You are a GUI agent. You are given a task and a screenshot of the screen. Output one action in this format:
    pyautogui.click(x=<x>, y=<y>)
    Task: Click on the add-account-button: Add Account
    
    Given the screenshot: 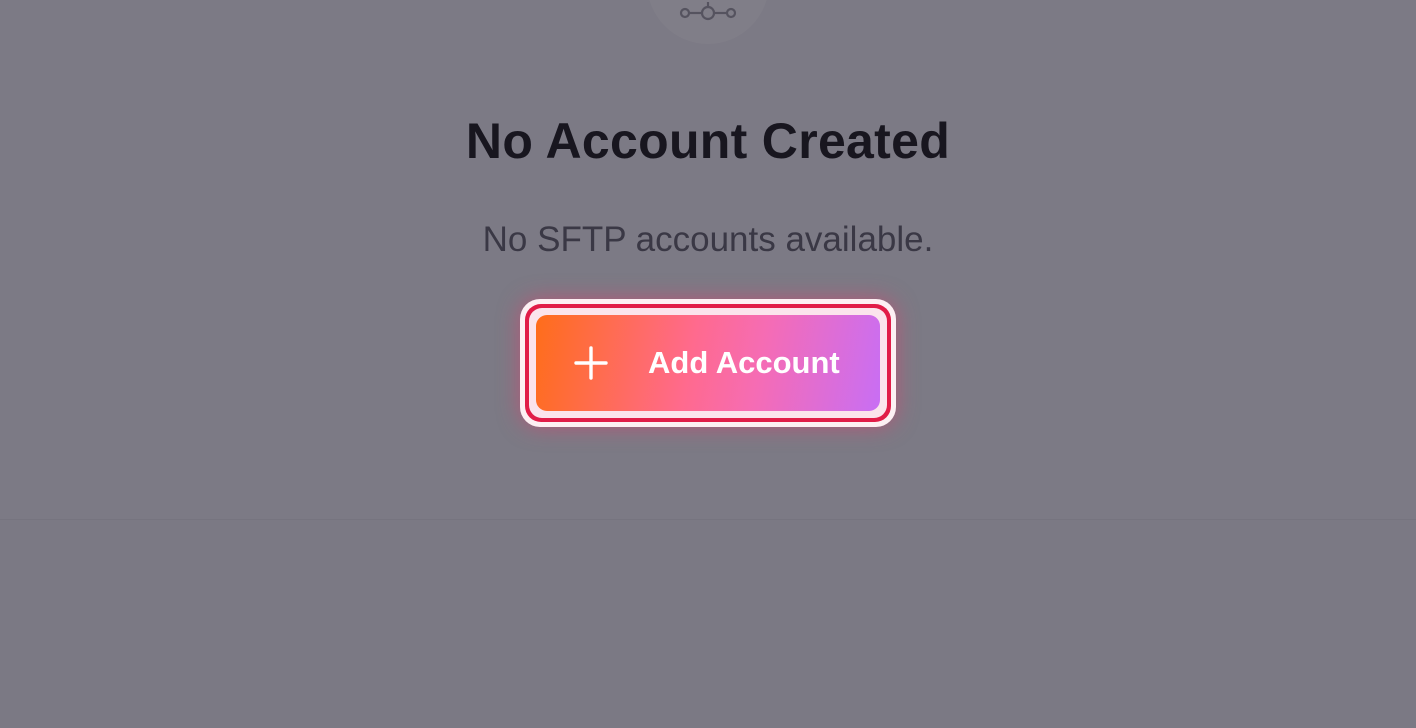 What is the action you would take?
    pyautogui.click(x=708, y=363)
    